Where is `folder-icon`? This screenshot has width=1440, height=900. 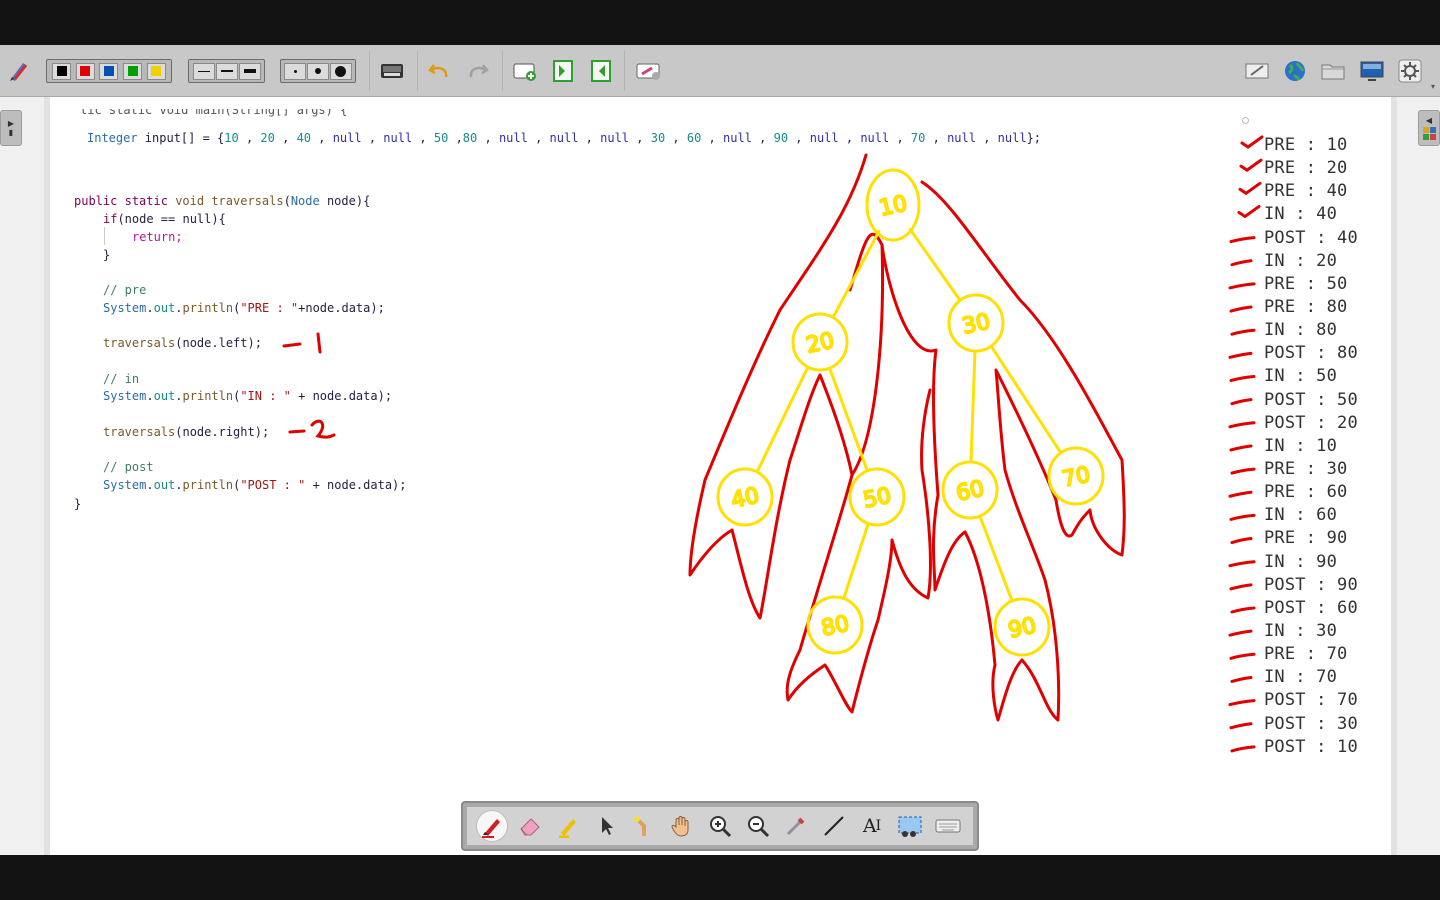
folder-icon is located at coordinates (1333, 71).